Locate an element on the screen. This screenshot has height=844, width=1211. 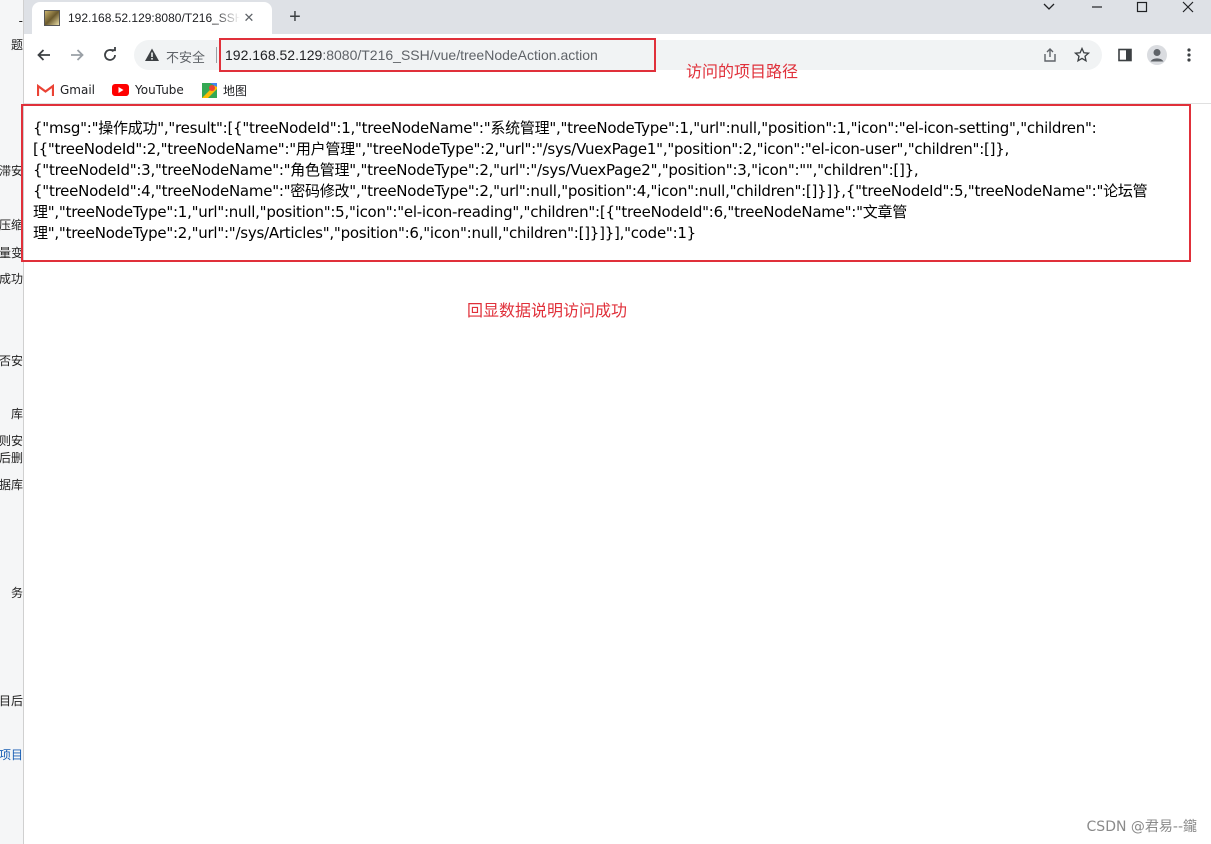
bookmark-label: Gmail is located at coordinates (78, 90).